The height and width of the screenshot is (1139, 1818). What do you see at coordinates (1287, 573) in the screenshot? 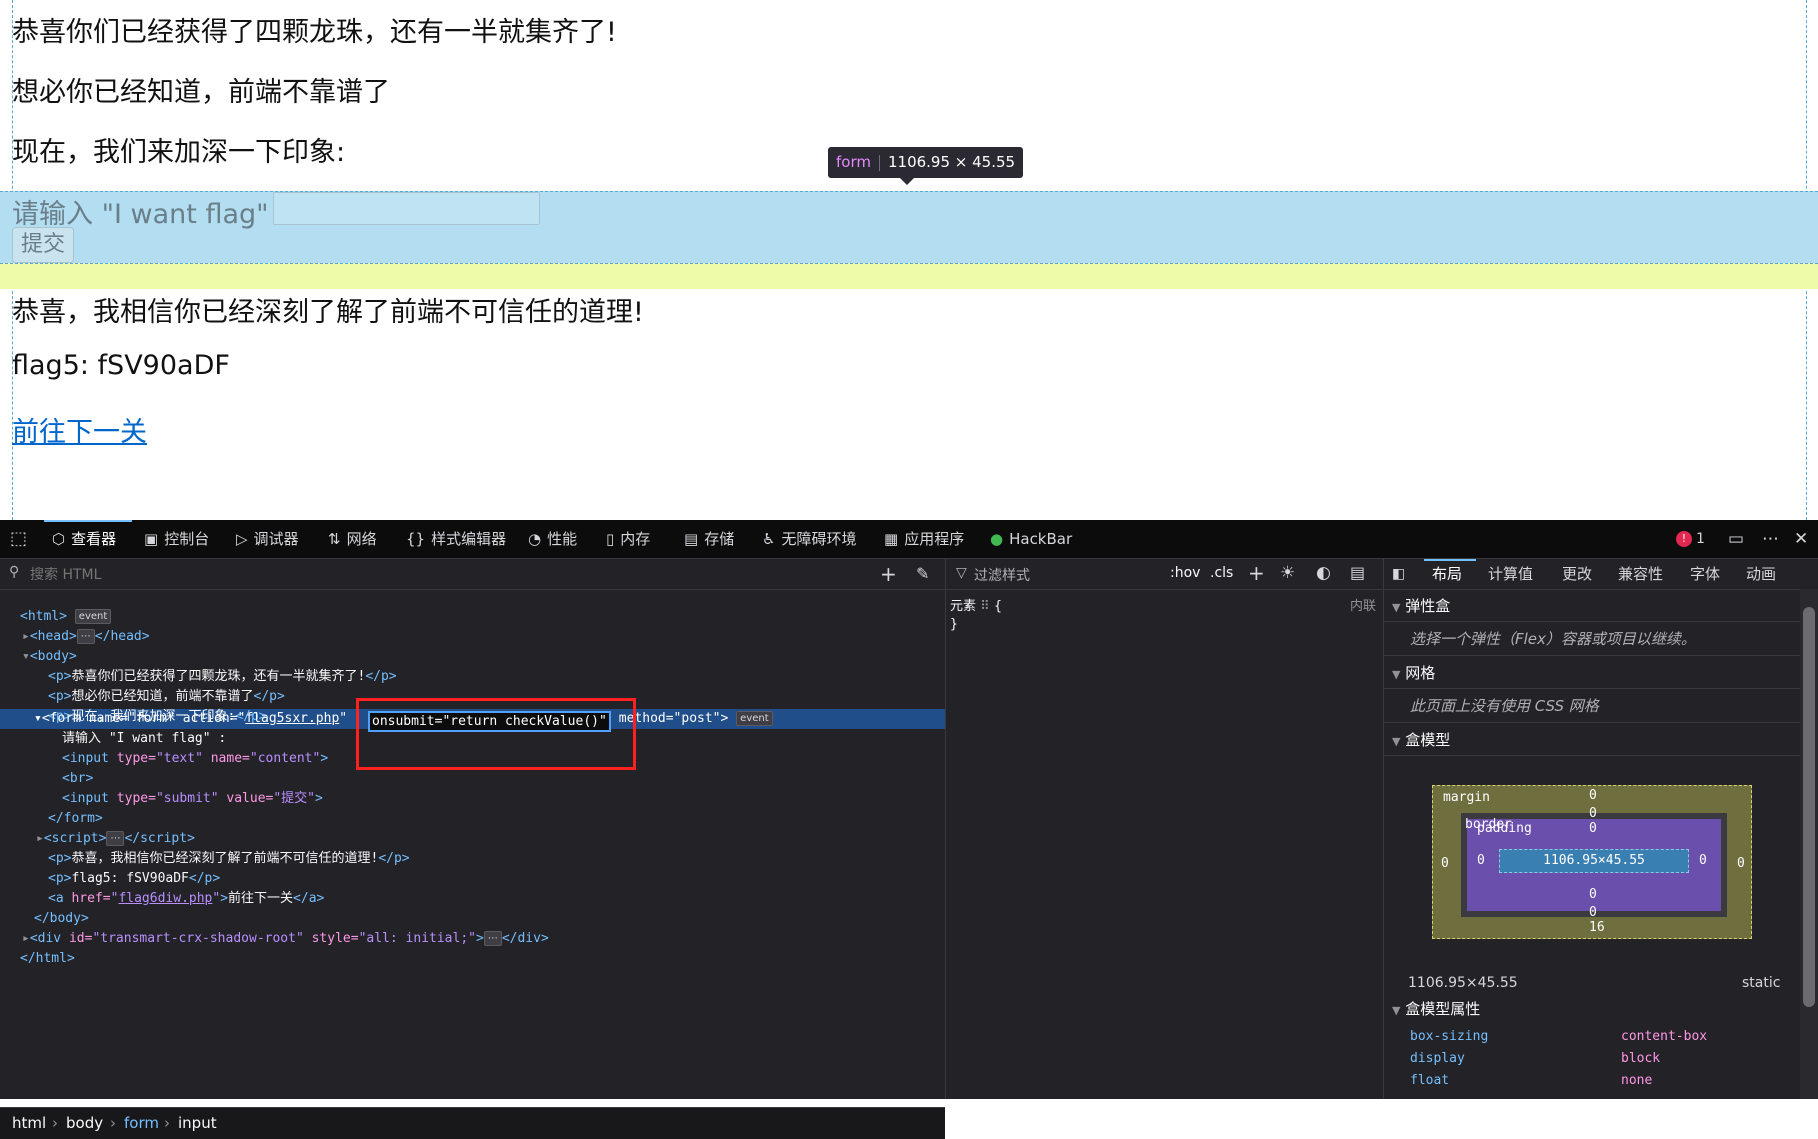
I see `light-mode-icon: ☀` at bounding box center [1287, 573].